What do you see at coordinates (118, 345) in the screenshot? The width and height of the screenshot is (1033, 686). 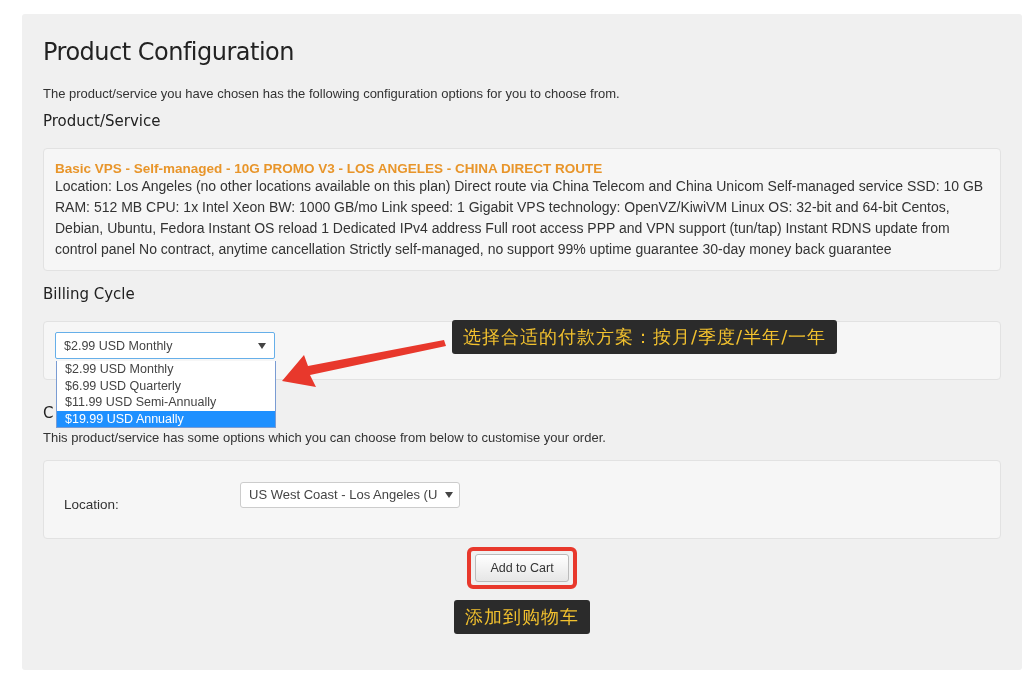 I see `select-value: $2.99 USD Monthly` at bounding box center [118, 345].